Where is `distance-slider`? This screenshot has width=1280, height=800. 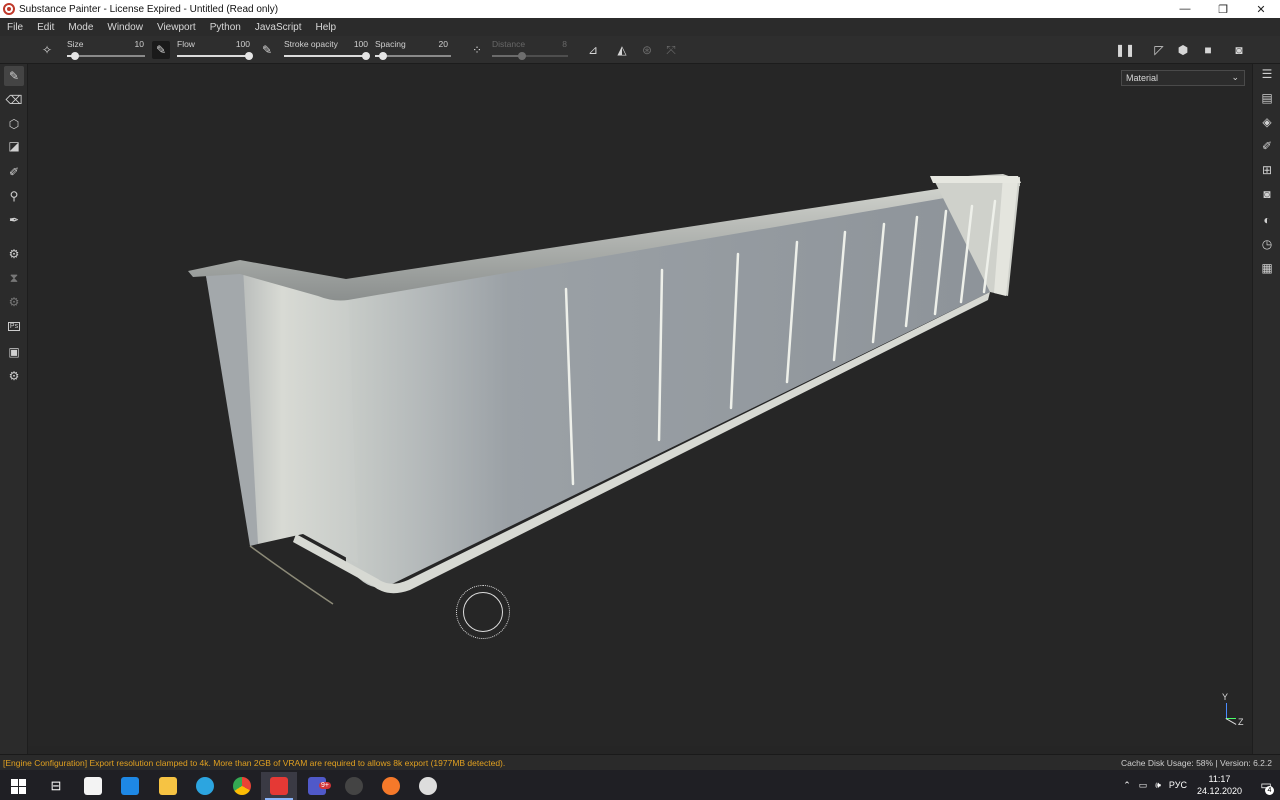 distance-slider is located at coordinates (530, 56).